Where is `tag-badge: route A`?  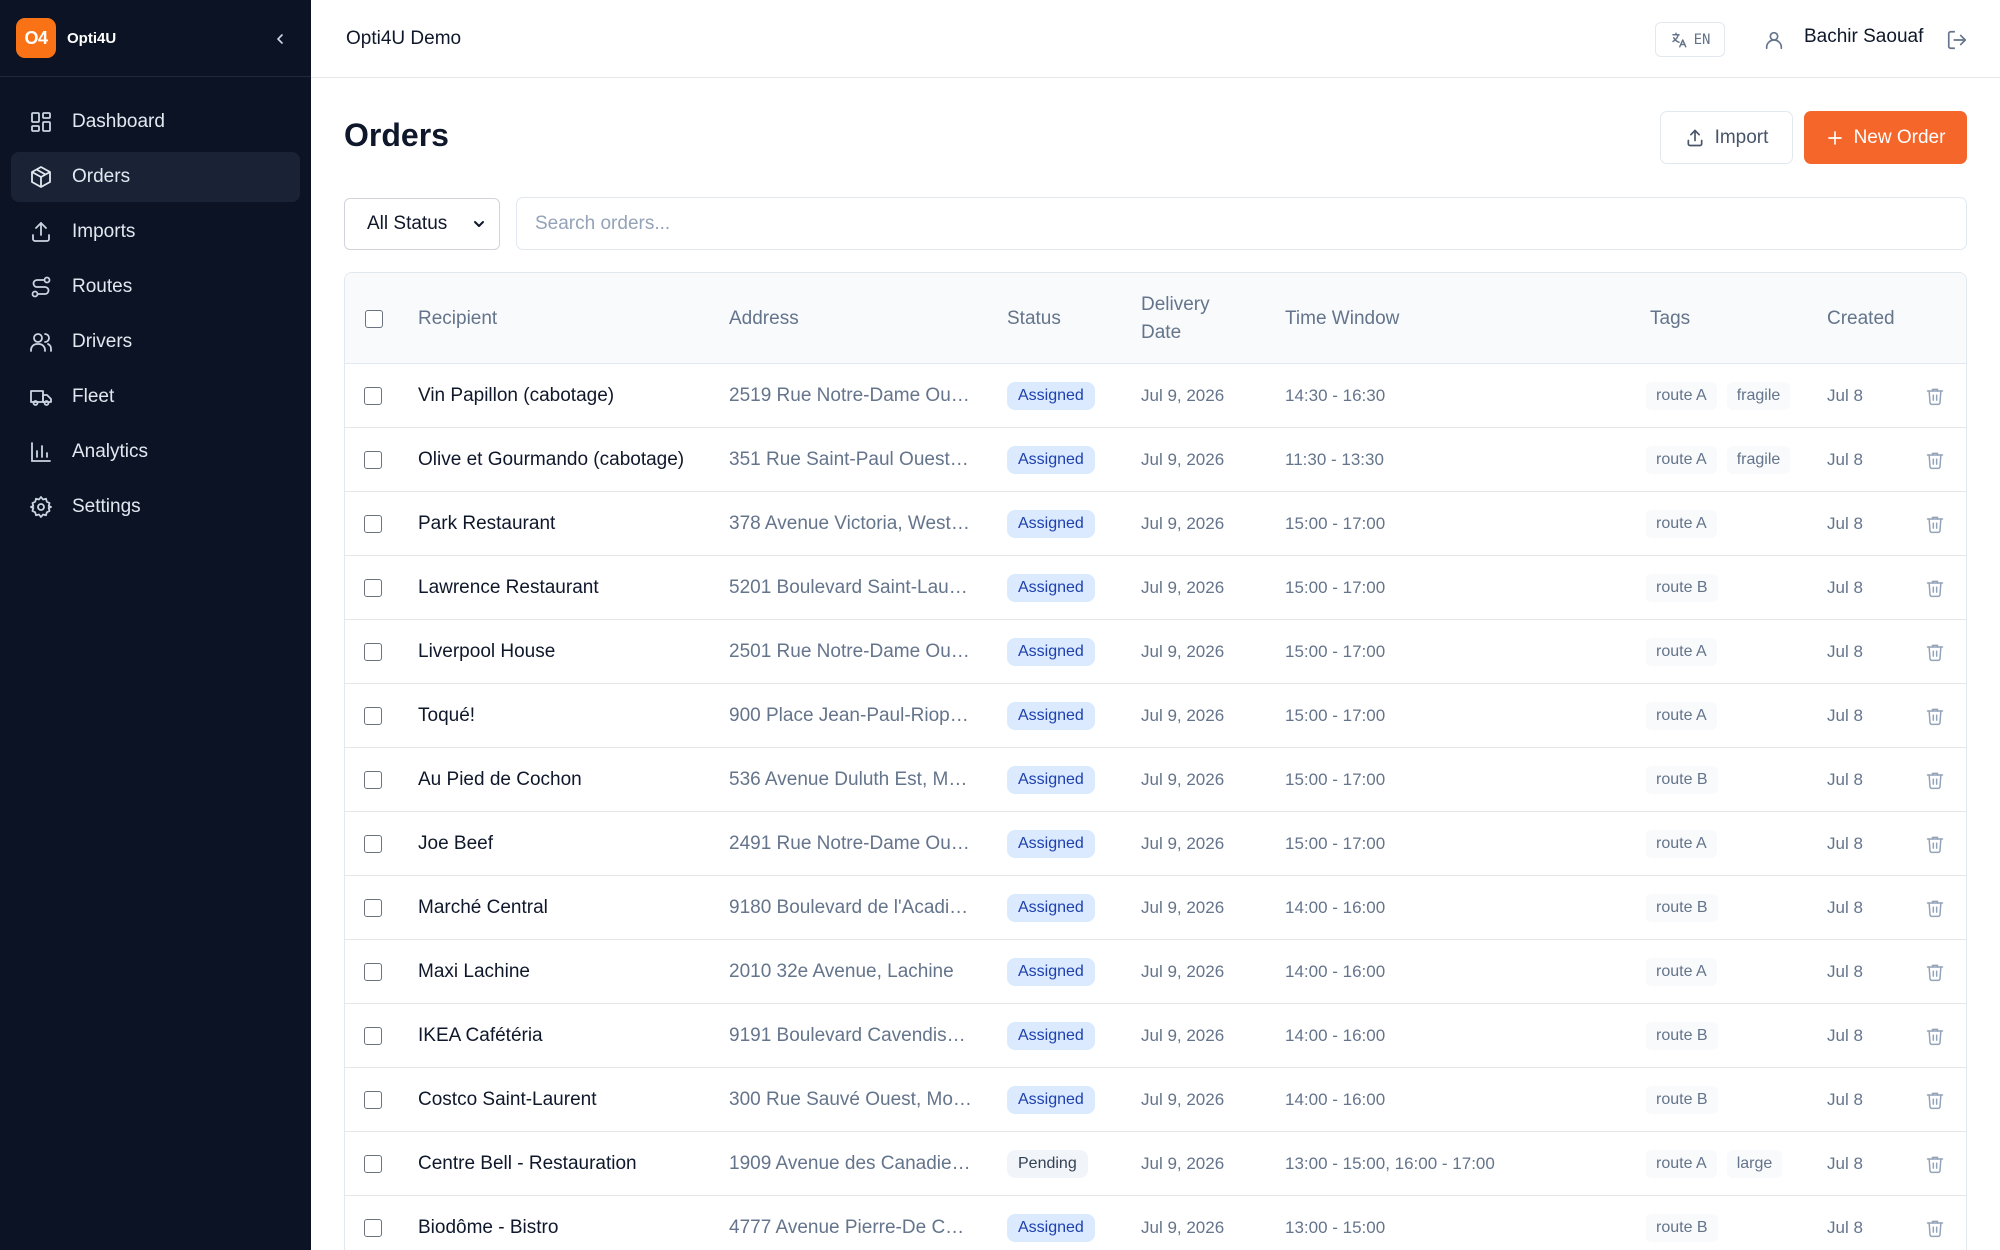 tag-badge: route A is located at coordinates (1681, 972).